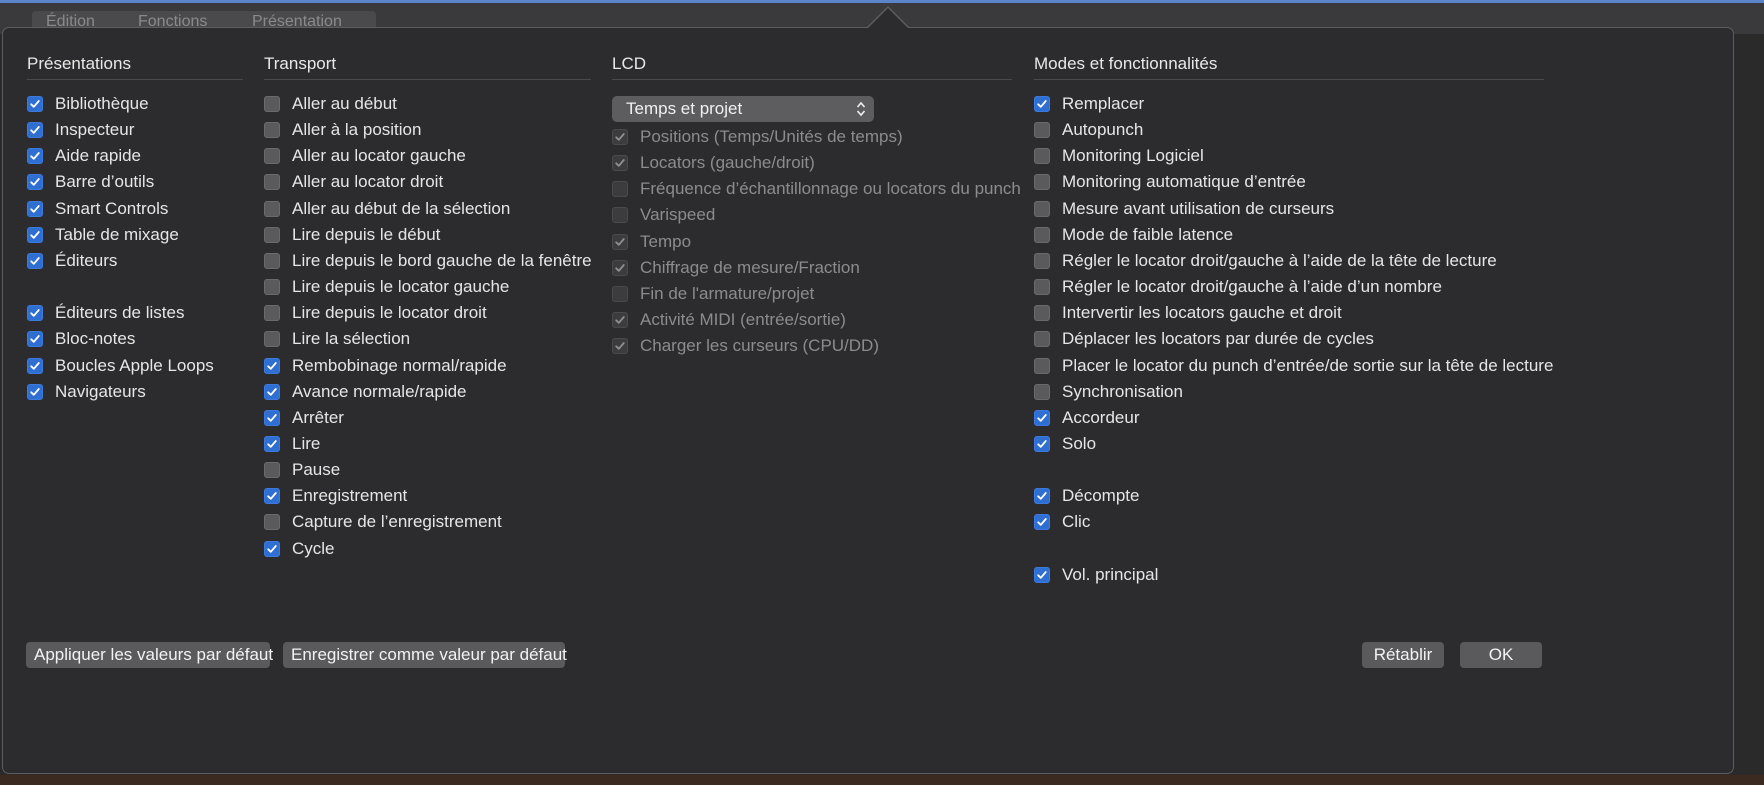 This screenshot has height=785, width=1764. I want to click on transport-option: Aller au locator gauche, so click(365, 156).